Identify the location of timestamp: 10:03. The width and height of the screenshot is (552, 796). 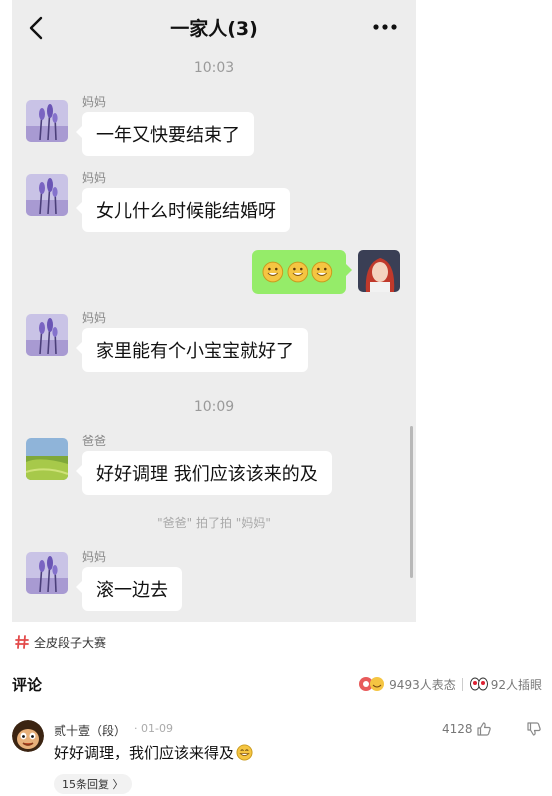
(214, 68).